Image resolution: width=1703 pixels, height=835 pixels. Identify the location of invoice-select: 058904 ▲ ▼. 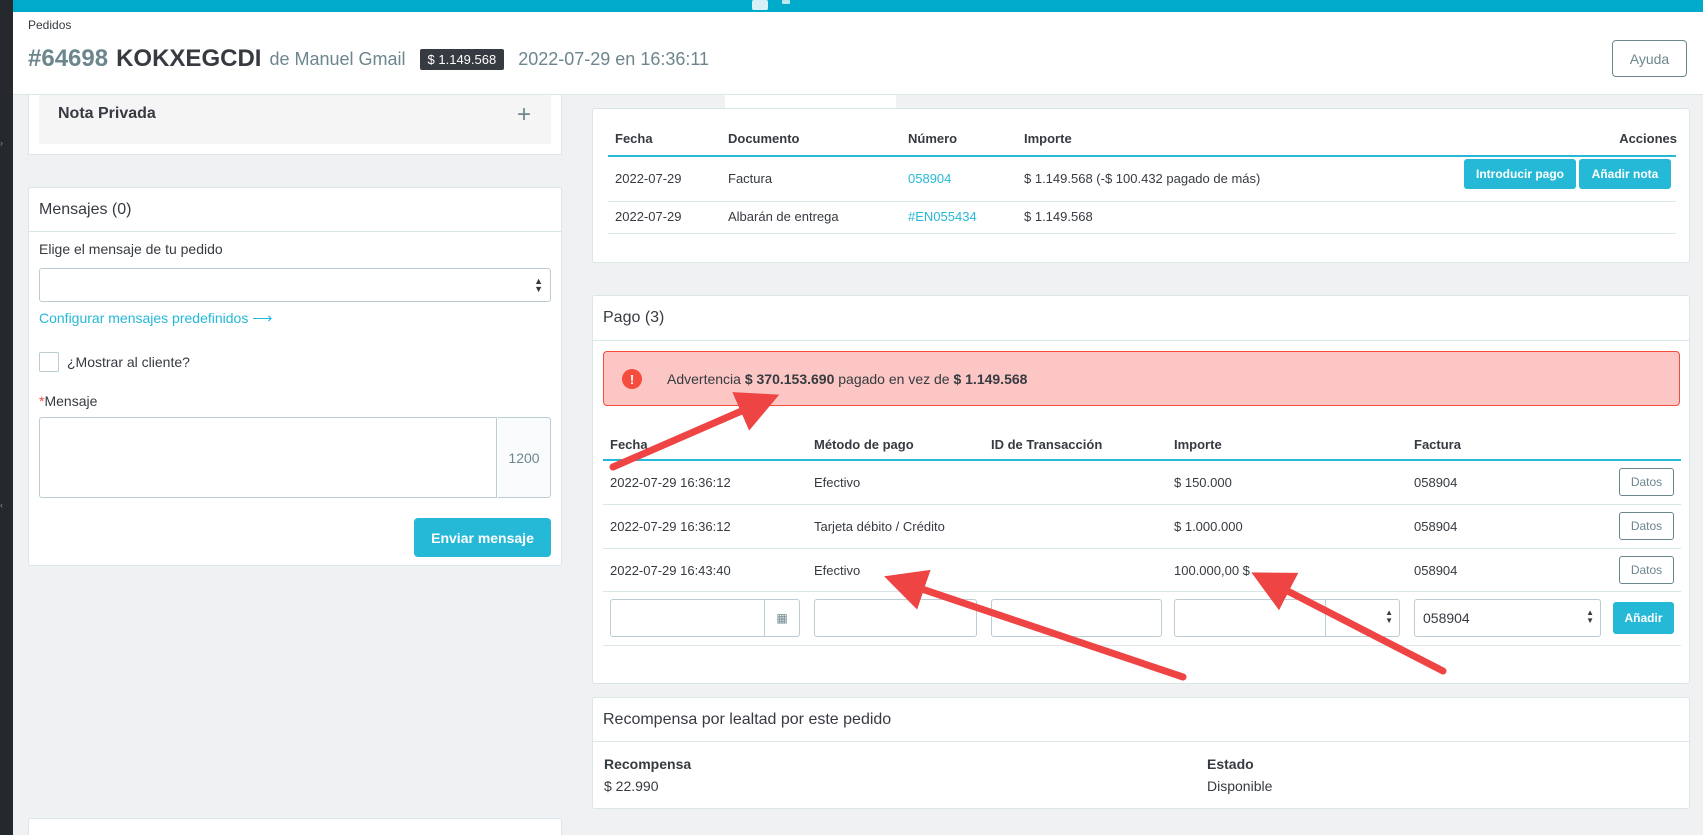
(1507, 618).